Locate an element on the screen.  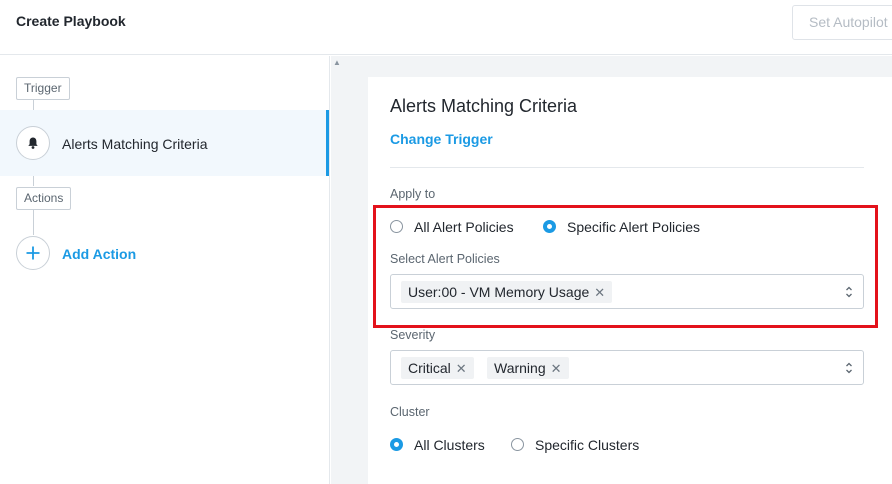
trigger-stage-tag: Trigger is located at coordinates (43, 88).